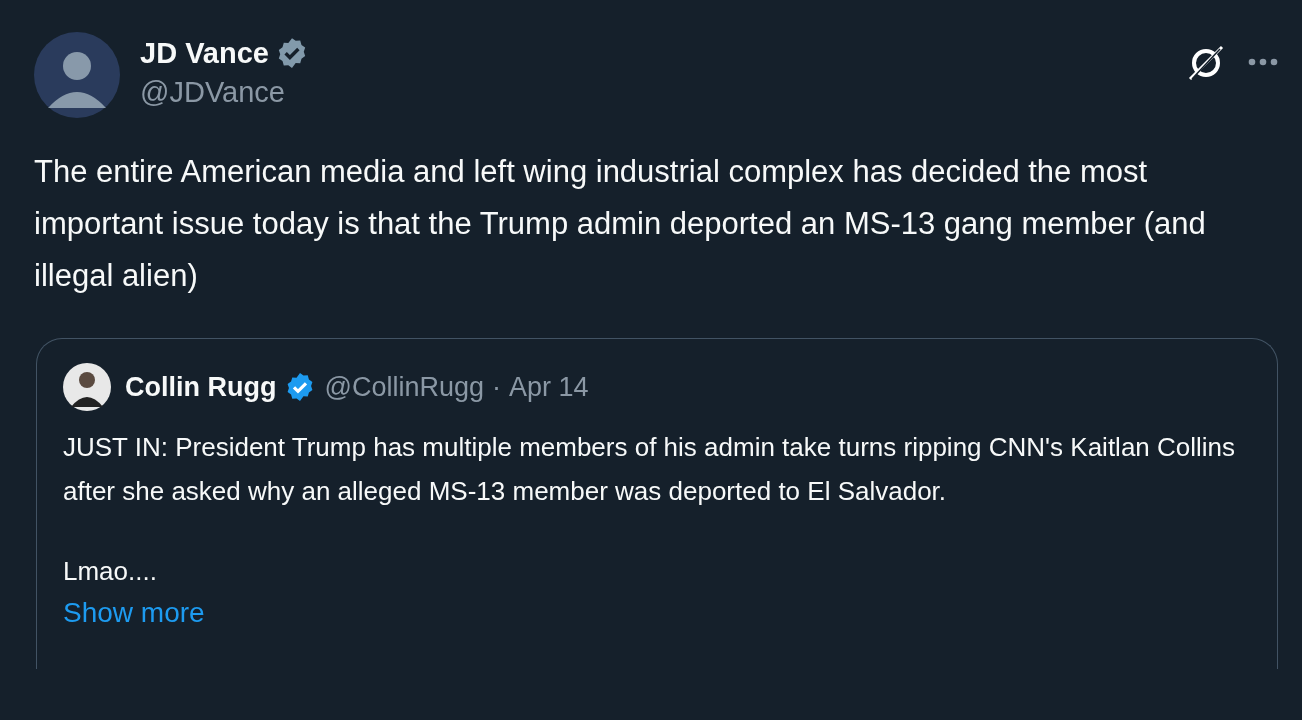 The height and width of the screenshot is (720, 1302). I want to click on author-name: JD Vance, so click(204, 53).